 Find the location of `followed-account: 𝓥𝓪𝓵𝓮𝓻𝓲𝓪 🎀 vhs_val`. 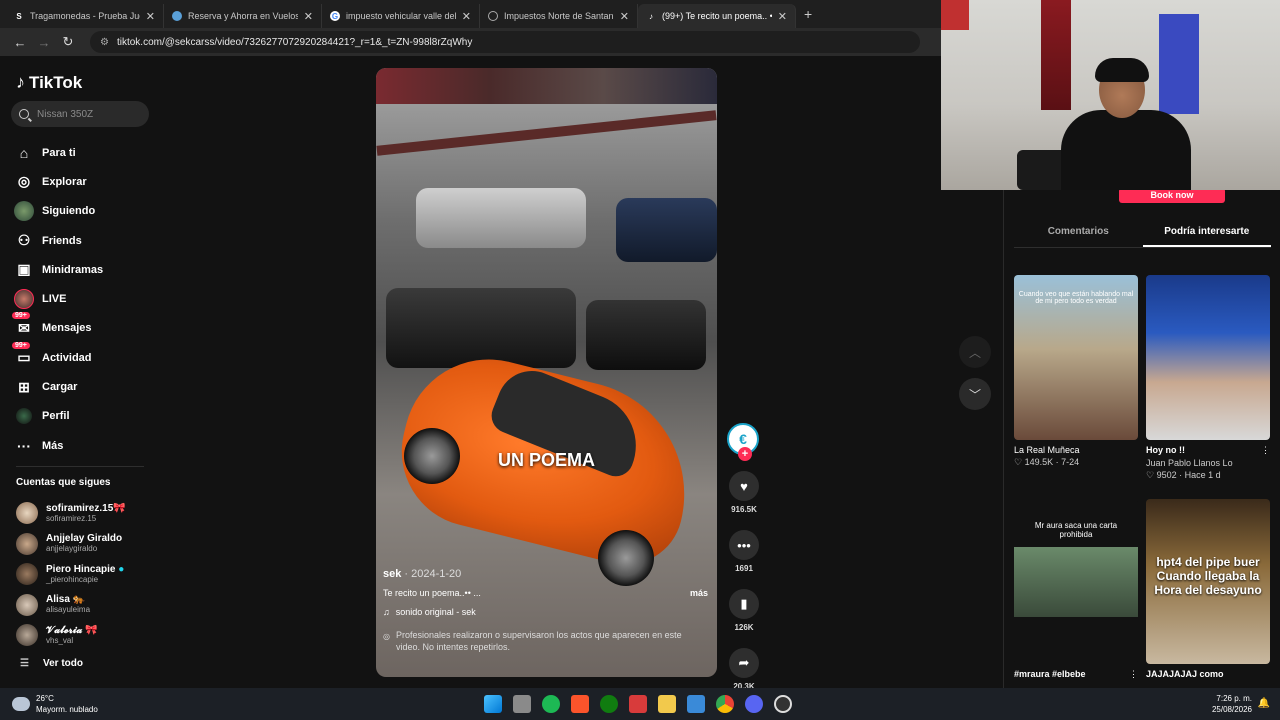

followed-account: 𝓥𝓪𝓵𝓮𝓻𝓲𝓪 🎀 vhs_val is located at coordinates (71, 635).